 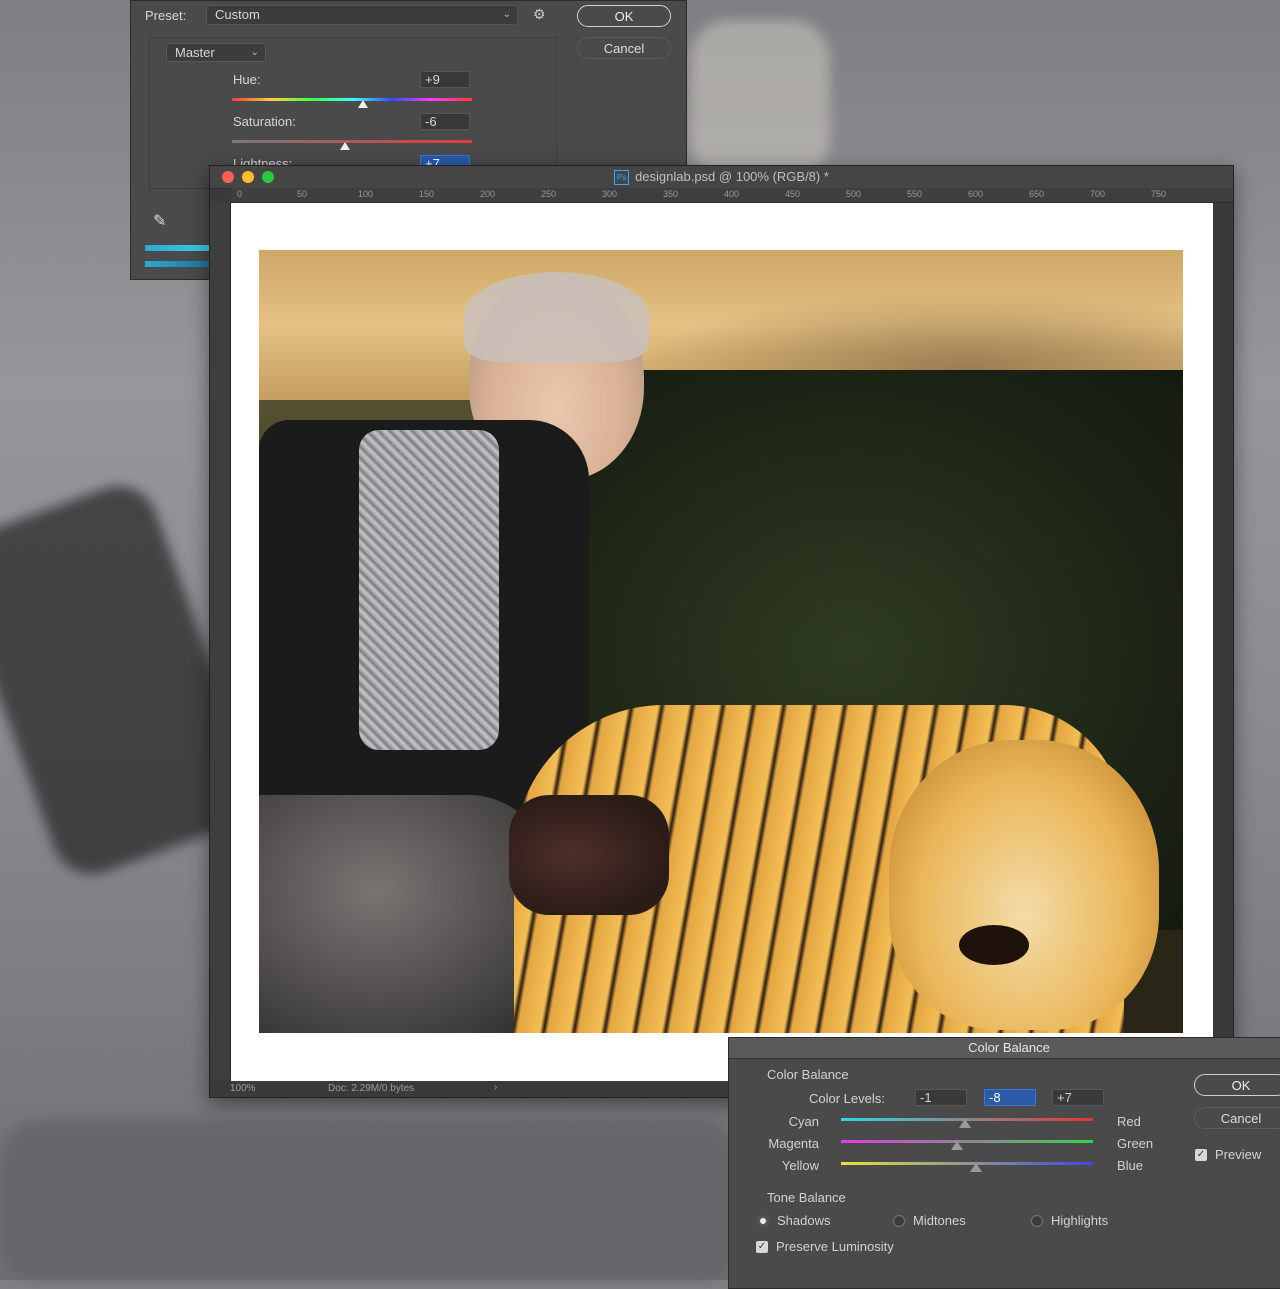 What do you see at coordinates (243, 1088) in the screenshot?
I see `zoom-level: 100%` at bounding box center [243, 1088].